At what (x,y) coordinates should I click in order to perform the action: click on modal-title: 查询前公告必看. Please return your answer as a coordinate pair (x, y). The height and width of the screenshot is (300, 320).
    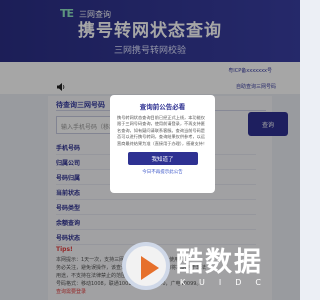
    Looking at the image, I should click on (162, 107).